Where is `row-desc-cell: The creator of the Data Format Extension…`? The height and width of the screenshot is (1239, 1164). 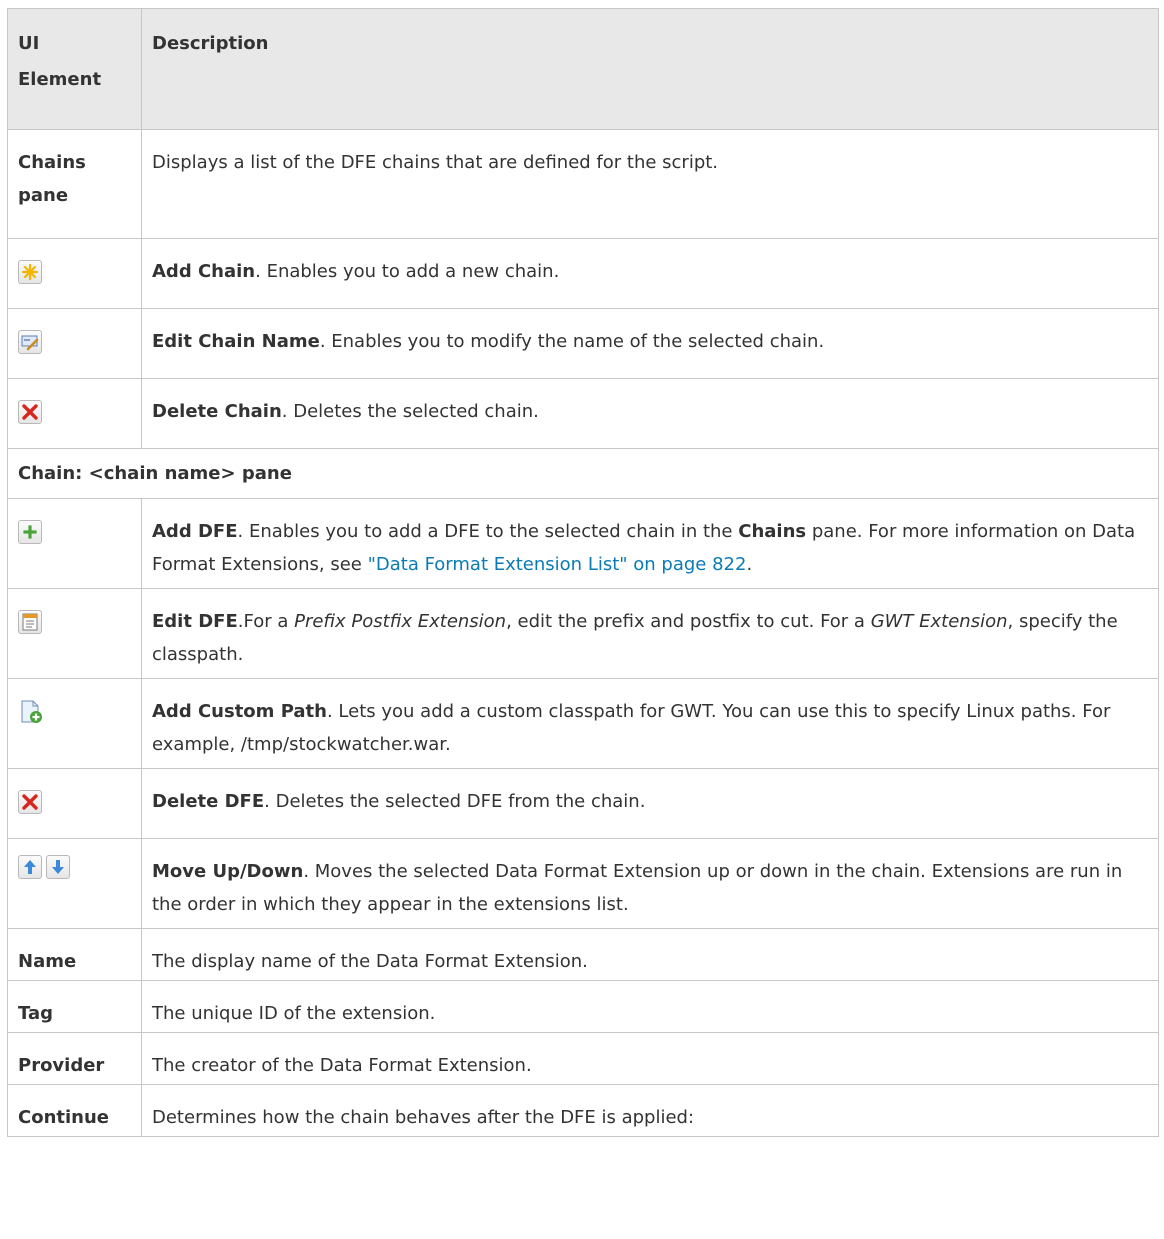
row-desc-cell: The creator of the Data Format Extension… is located at coordinates (650, 1058).